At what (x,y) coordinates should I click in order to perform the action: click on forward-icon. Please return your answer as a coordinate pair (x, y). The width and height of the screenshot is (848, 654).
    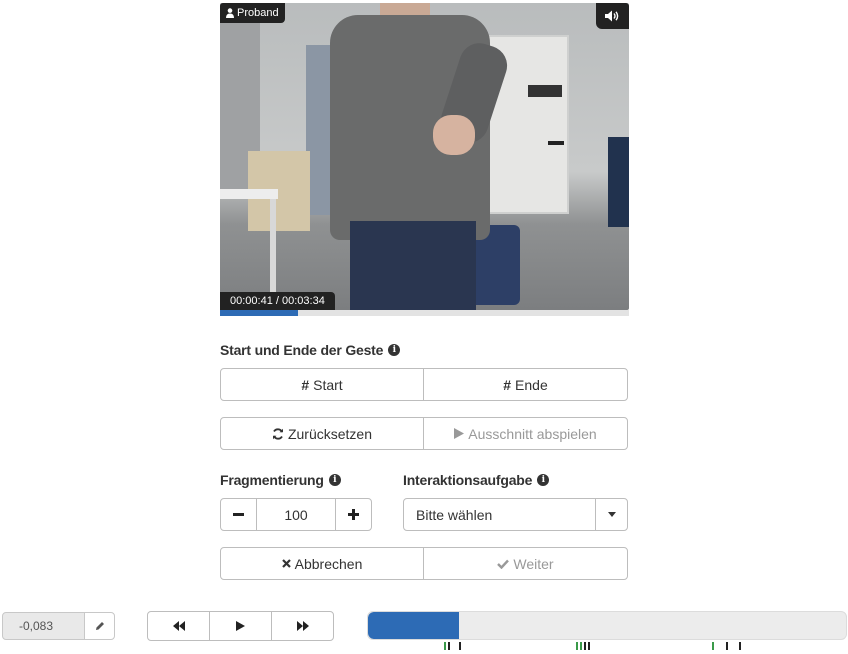
    Looking at the image, I should click on (302, 626).